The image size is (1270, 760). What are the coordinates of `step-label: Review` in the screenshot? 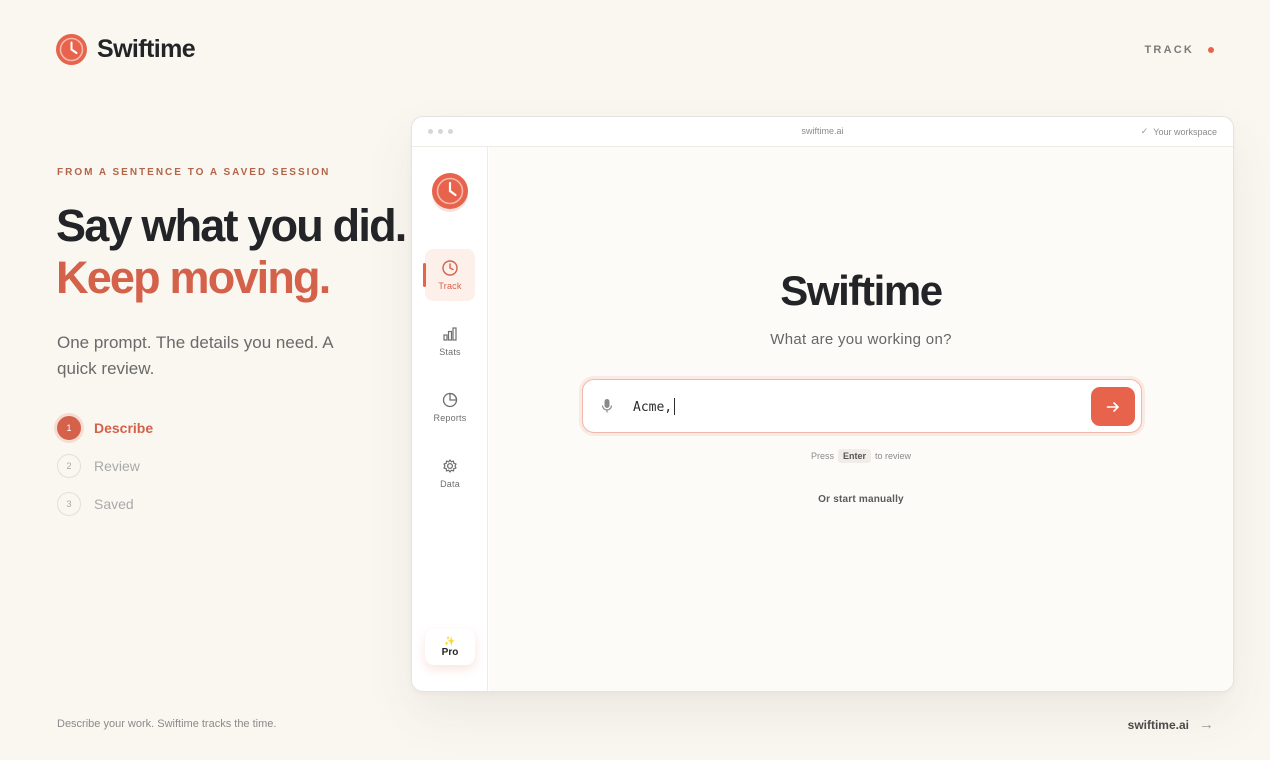 It's located at (117, 466).